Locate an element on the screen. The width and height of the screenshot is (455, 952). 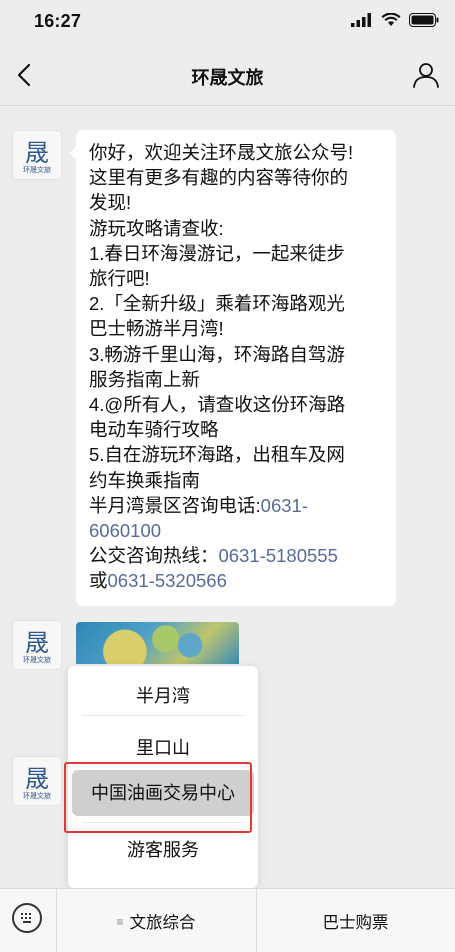
bottom-menu-culture-travel: ≡ 文旅综合 is located at coordinates (156, 921).